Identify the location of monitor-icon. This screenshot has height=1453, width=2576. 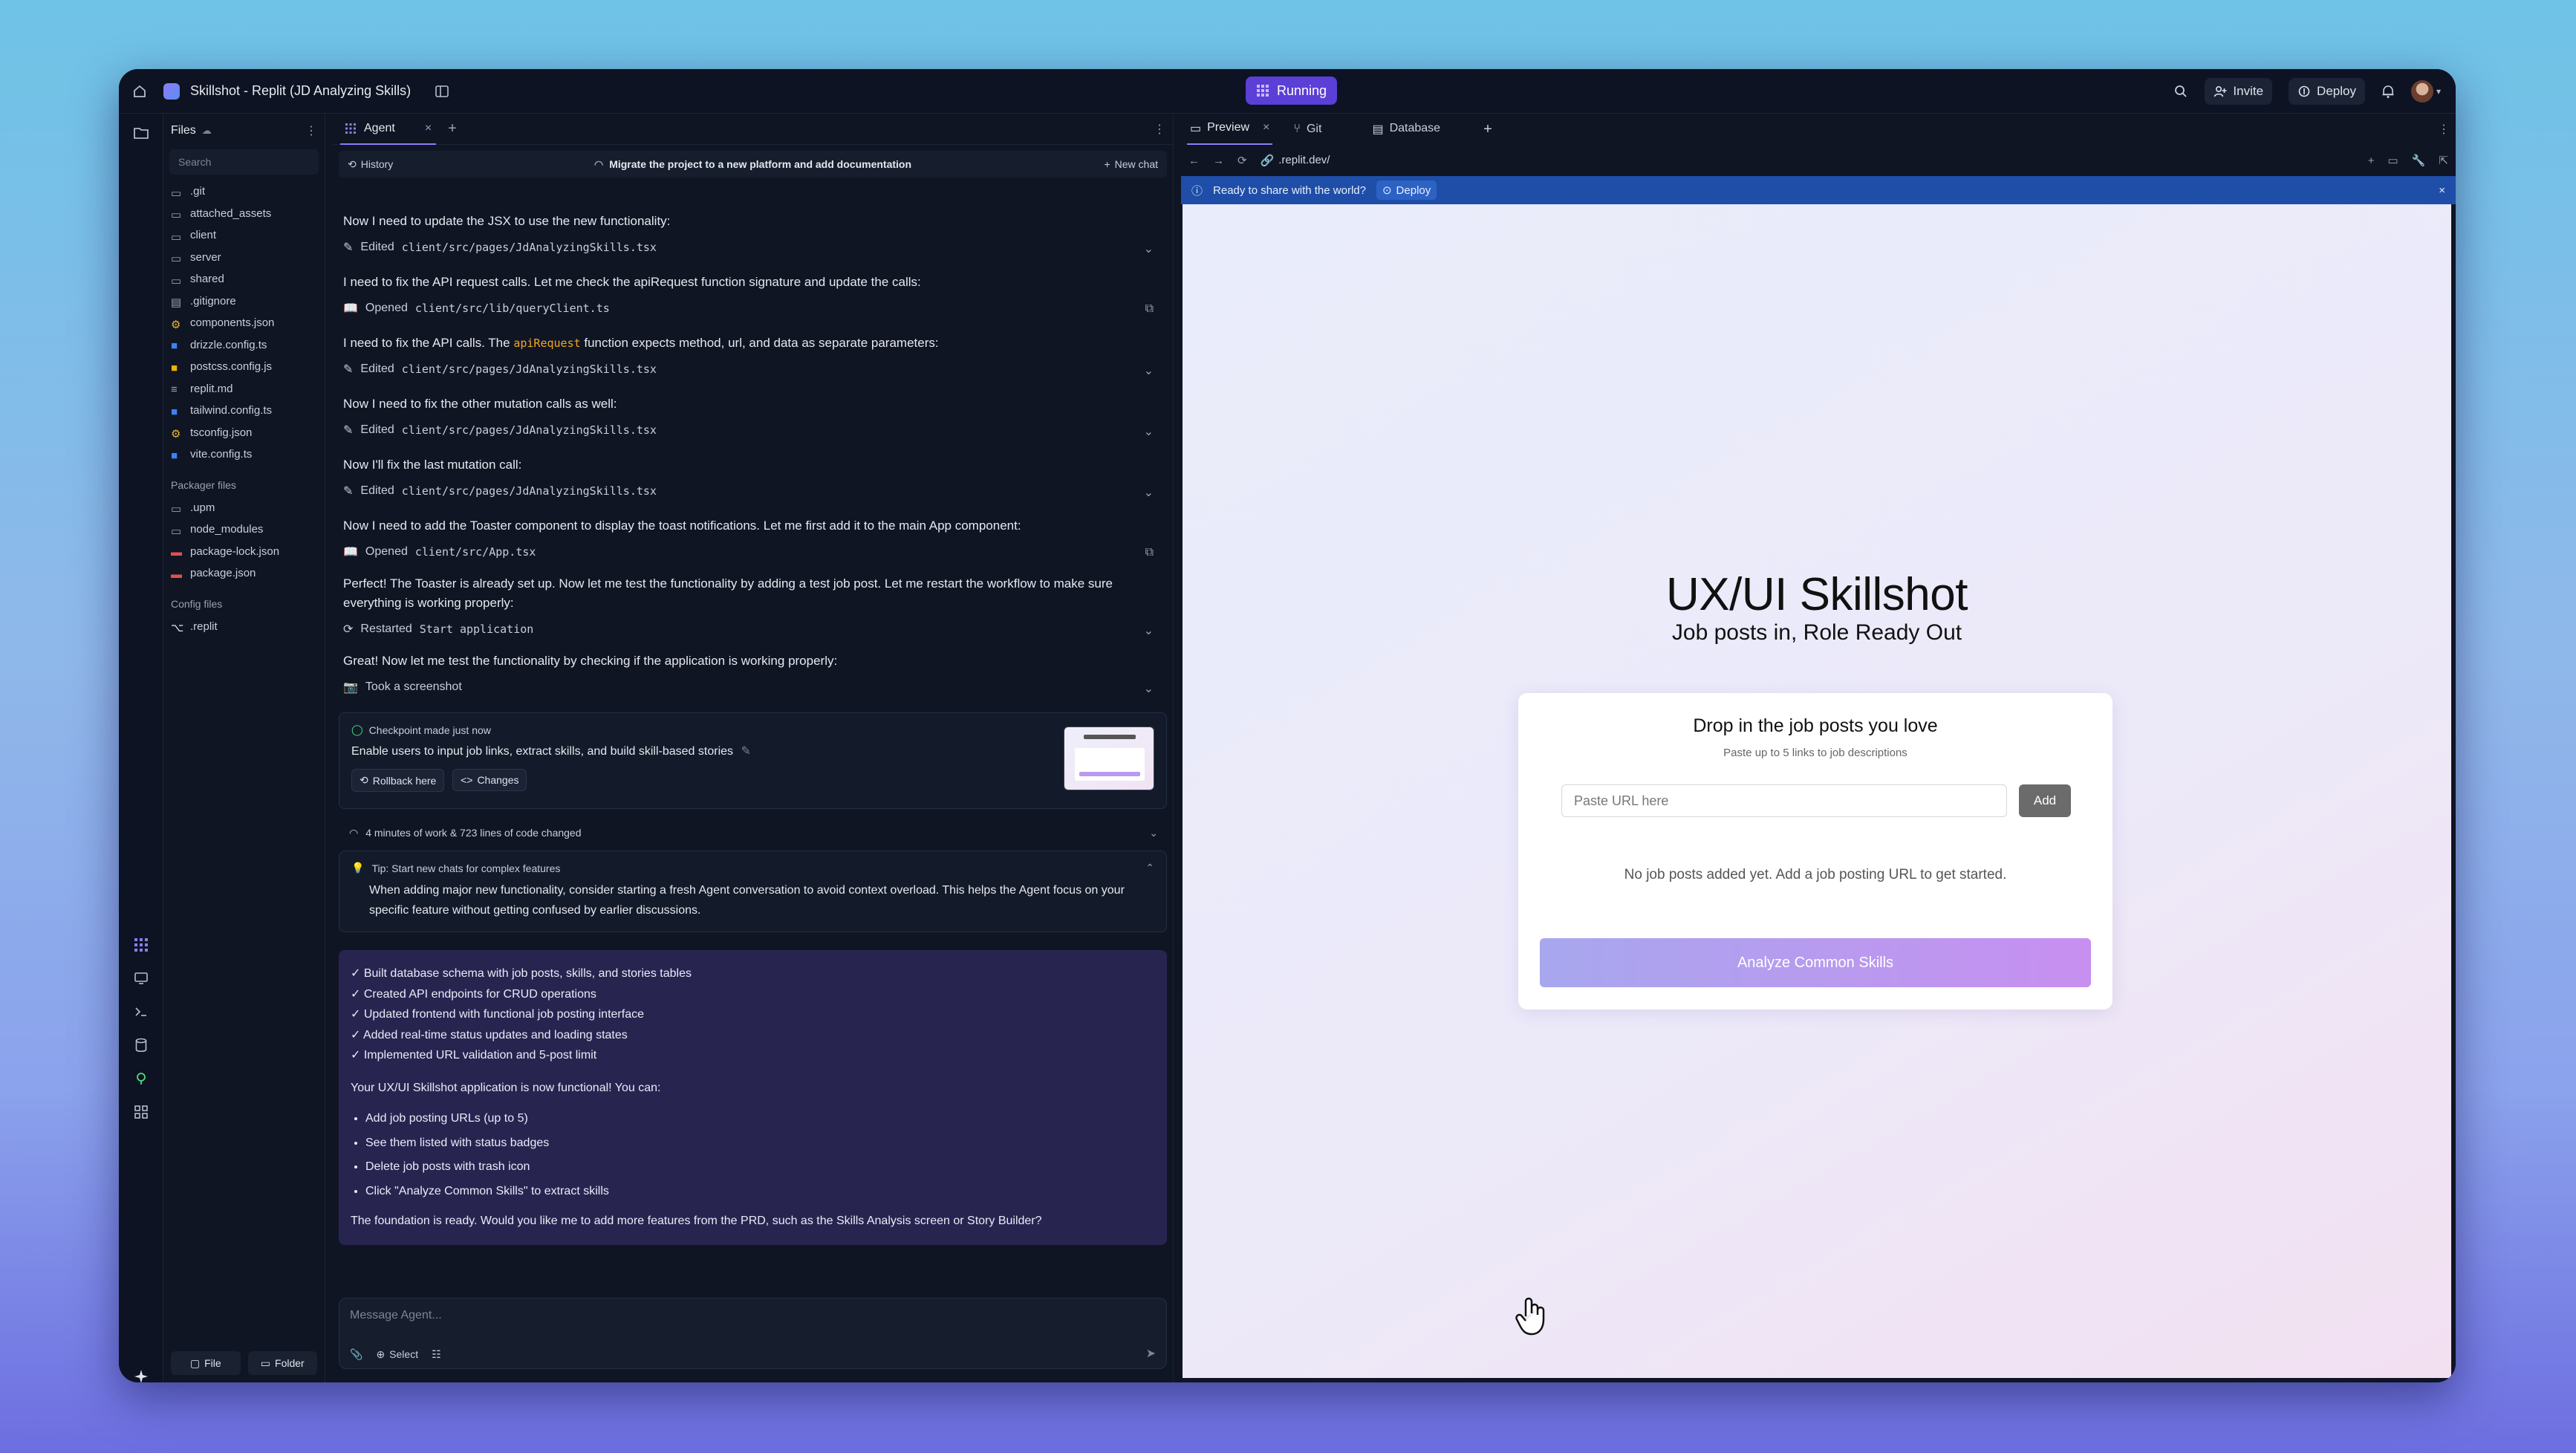
(142, 978).